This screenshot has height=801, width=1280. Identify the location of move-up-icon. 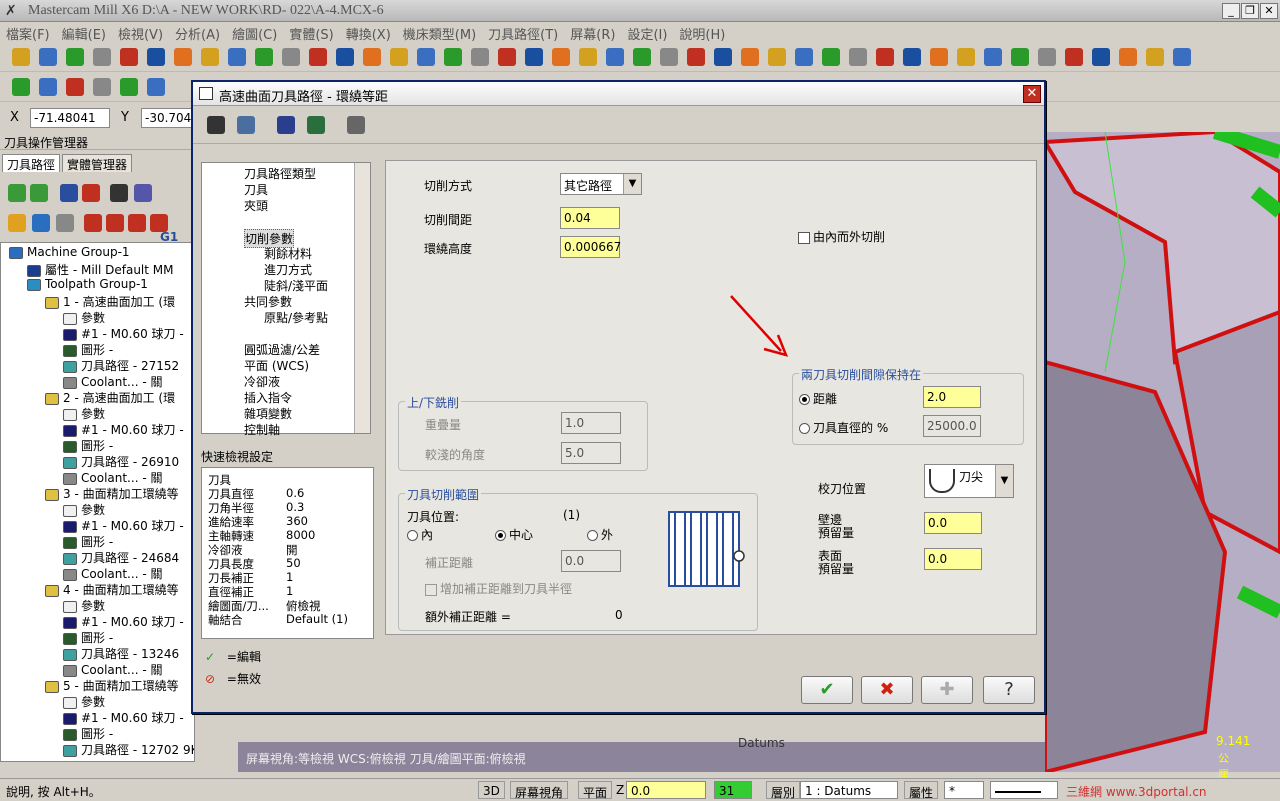
(115, 223).